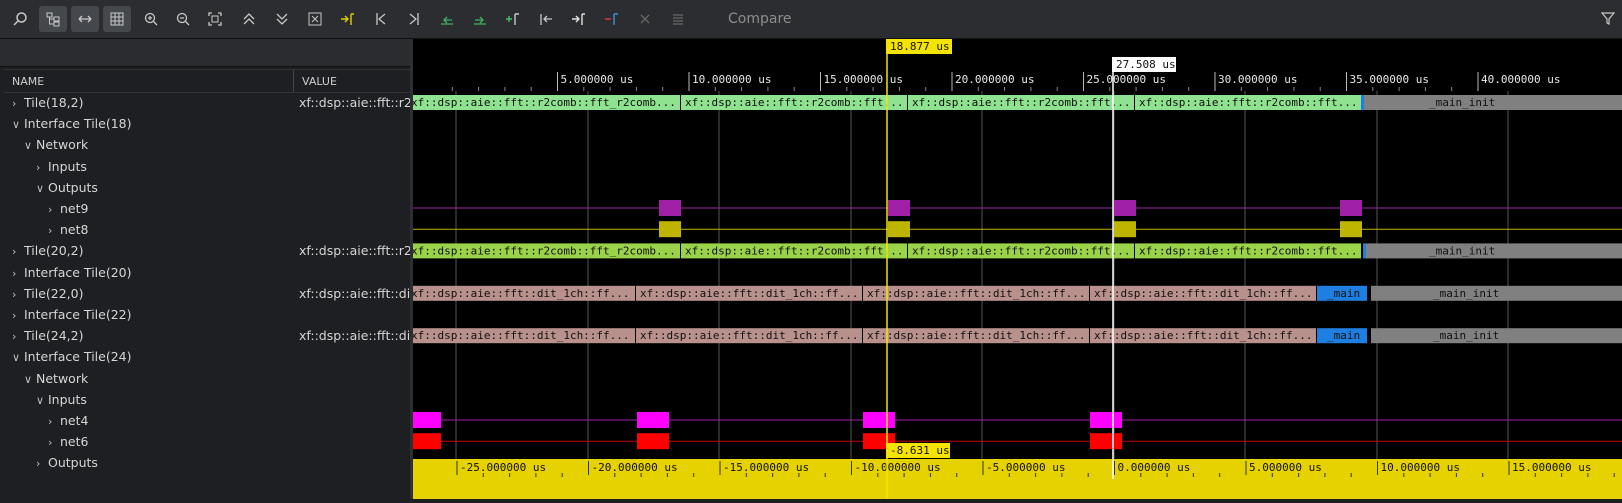 The image size is (1622, 503). Describe the element at coordinates (414, 19) in the screenshot. I see `last-edge-icon` at that location.